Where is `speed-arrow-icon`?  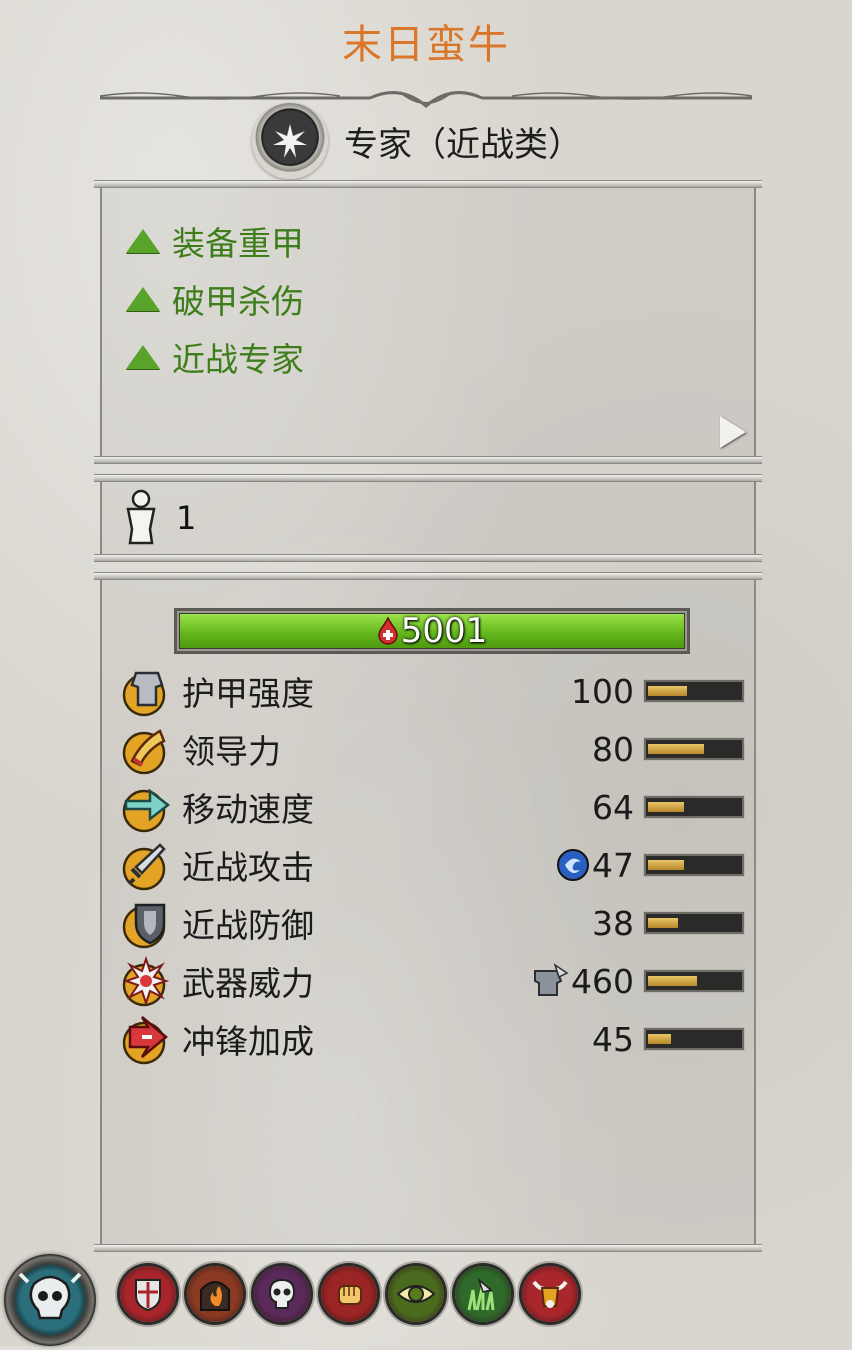
speed-arrow-icon is located at coordinates (146, 810).